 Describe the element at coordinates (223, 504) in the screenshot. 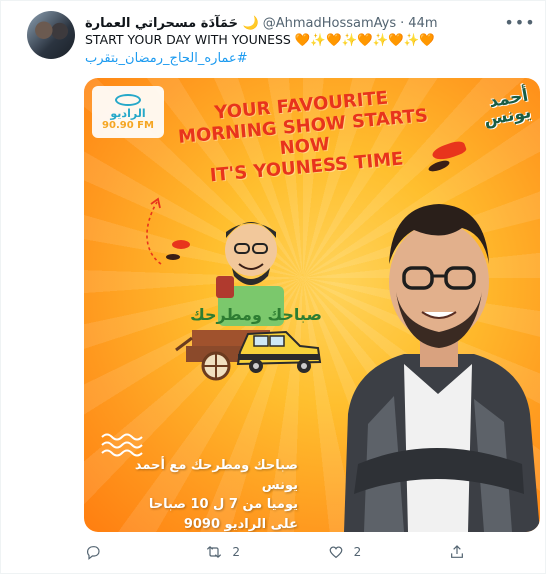

I see `arabic-line-2: يوميا من 7 ل 10 صباحا` at that location.